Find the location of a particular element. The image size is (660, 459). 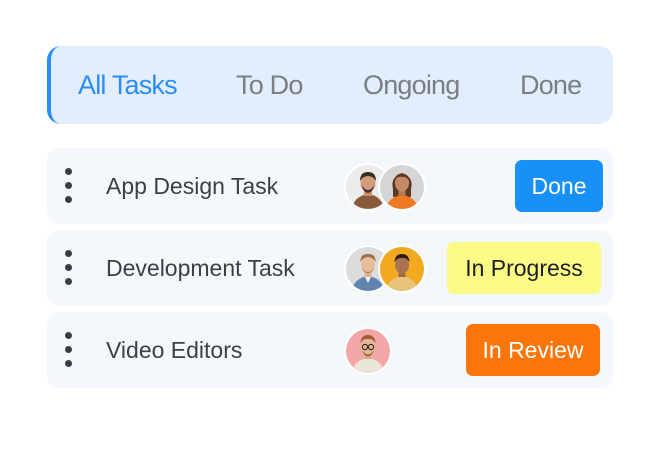

tab-ongoing: Ongoing is located at coordinates (411, 85).